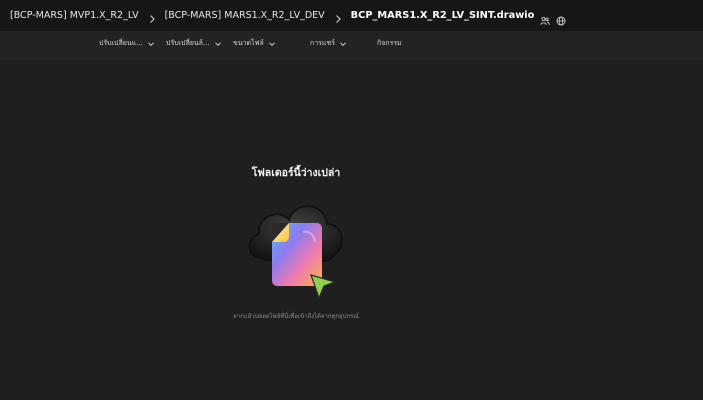  Describe the element at coordinates (297, 246) in the screenshot. I see `empty-folder-illustration` at that location.